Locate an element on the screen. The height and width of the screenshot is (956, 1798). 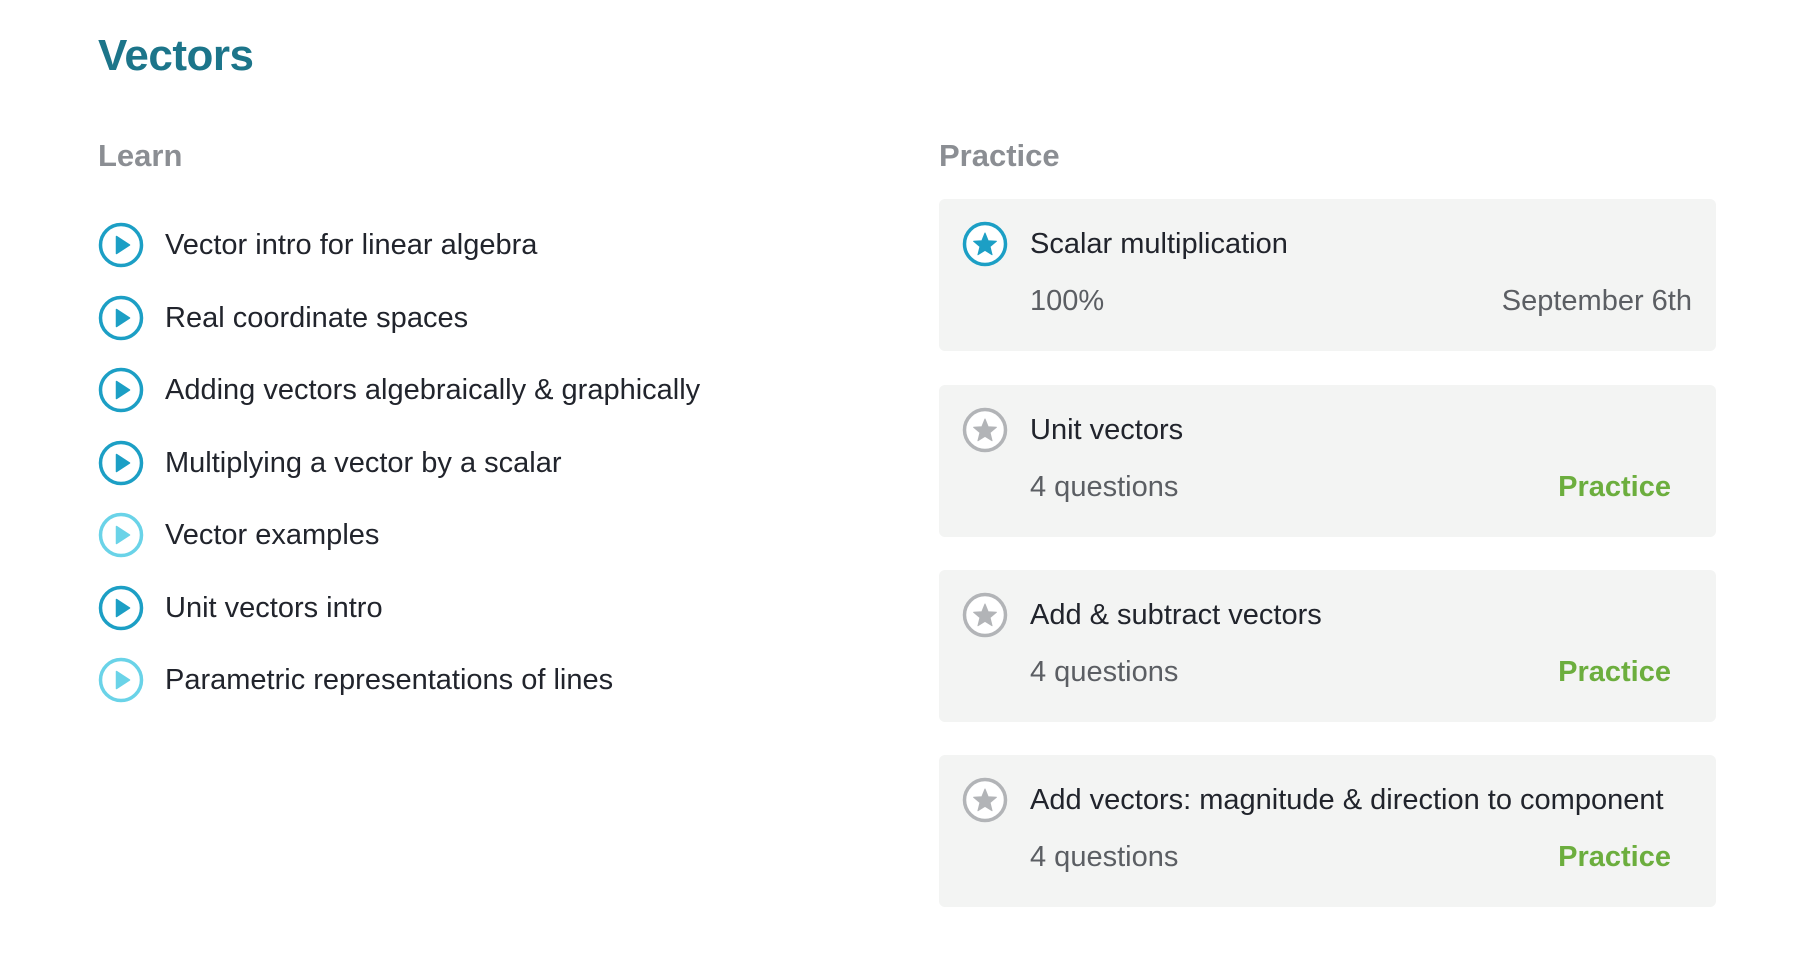
learn-item-label: Parametric representations of lines is located at coordinates (389, 680).